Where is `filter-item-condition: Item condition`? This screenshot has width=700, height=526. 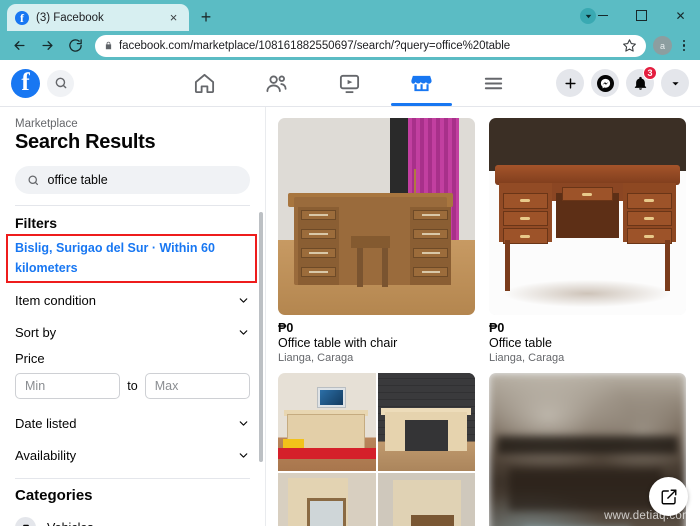
filter-item-condition: Item condition is located at coordinates (132, 300).